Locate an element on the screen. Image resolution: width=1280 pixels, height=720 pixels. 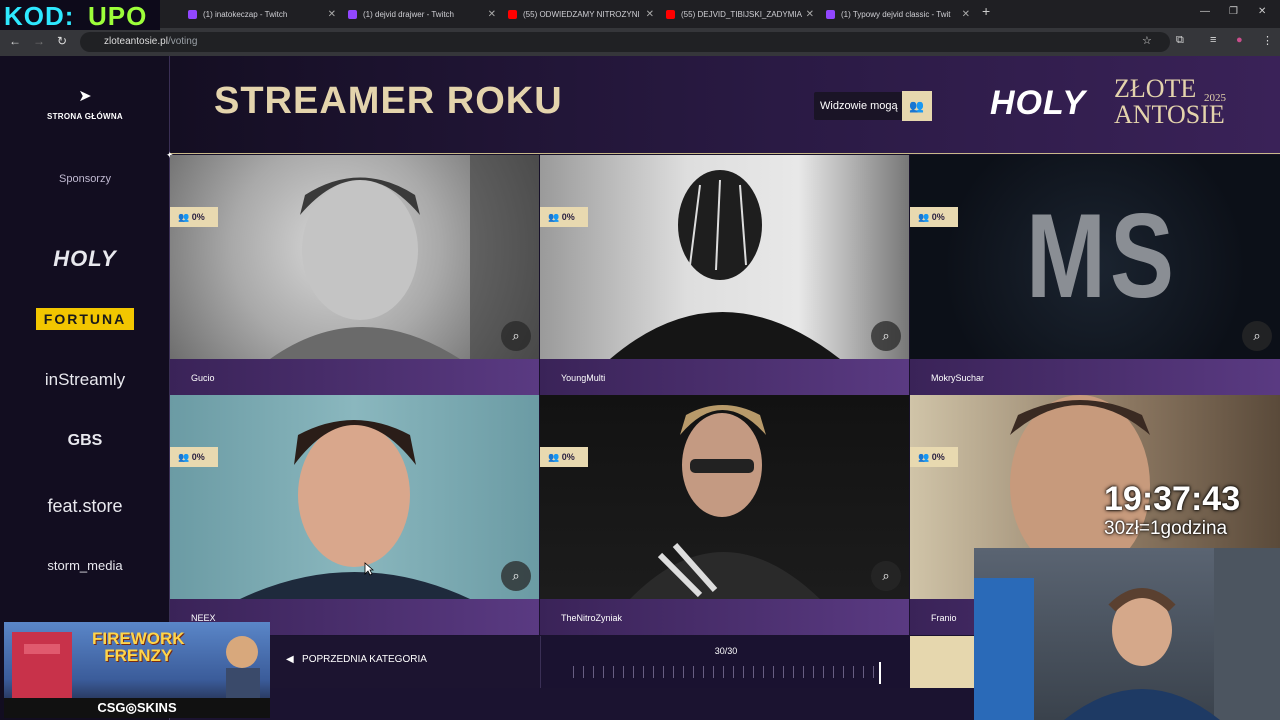
progress-cursor is located at coordinates (880, 673).